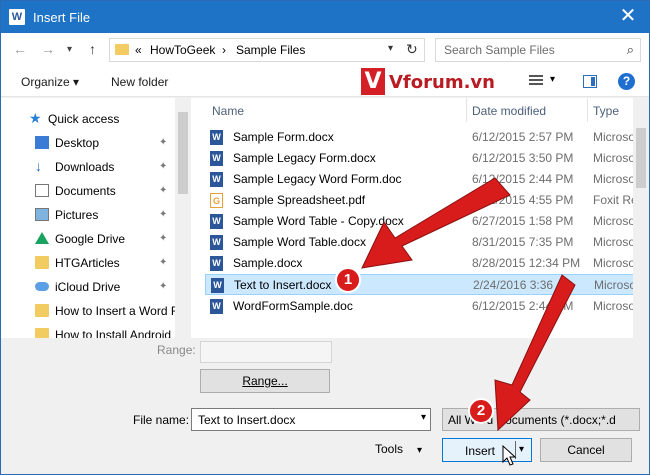 Image resolution: width=650 pixels, height=475 pixels. I want to click on organize-button: Organize ▾, so click(50, 82).